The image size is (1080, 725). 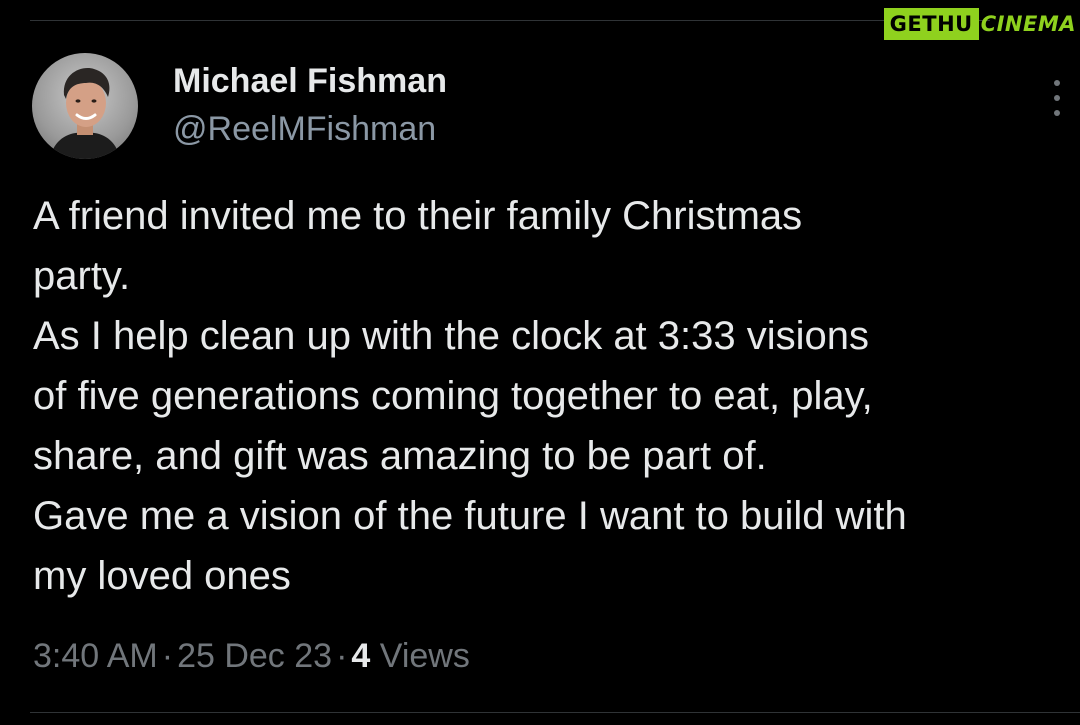 What do you see at coordinates (310, 81) in the screenshot?
I see `author-display-name: Michael Fishman` at bounding box center [310, 81].